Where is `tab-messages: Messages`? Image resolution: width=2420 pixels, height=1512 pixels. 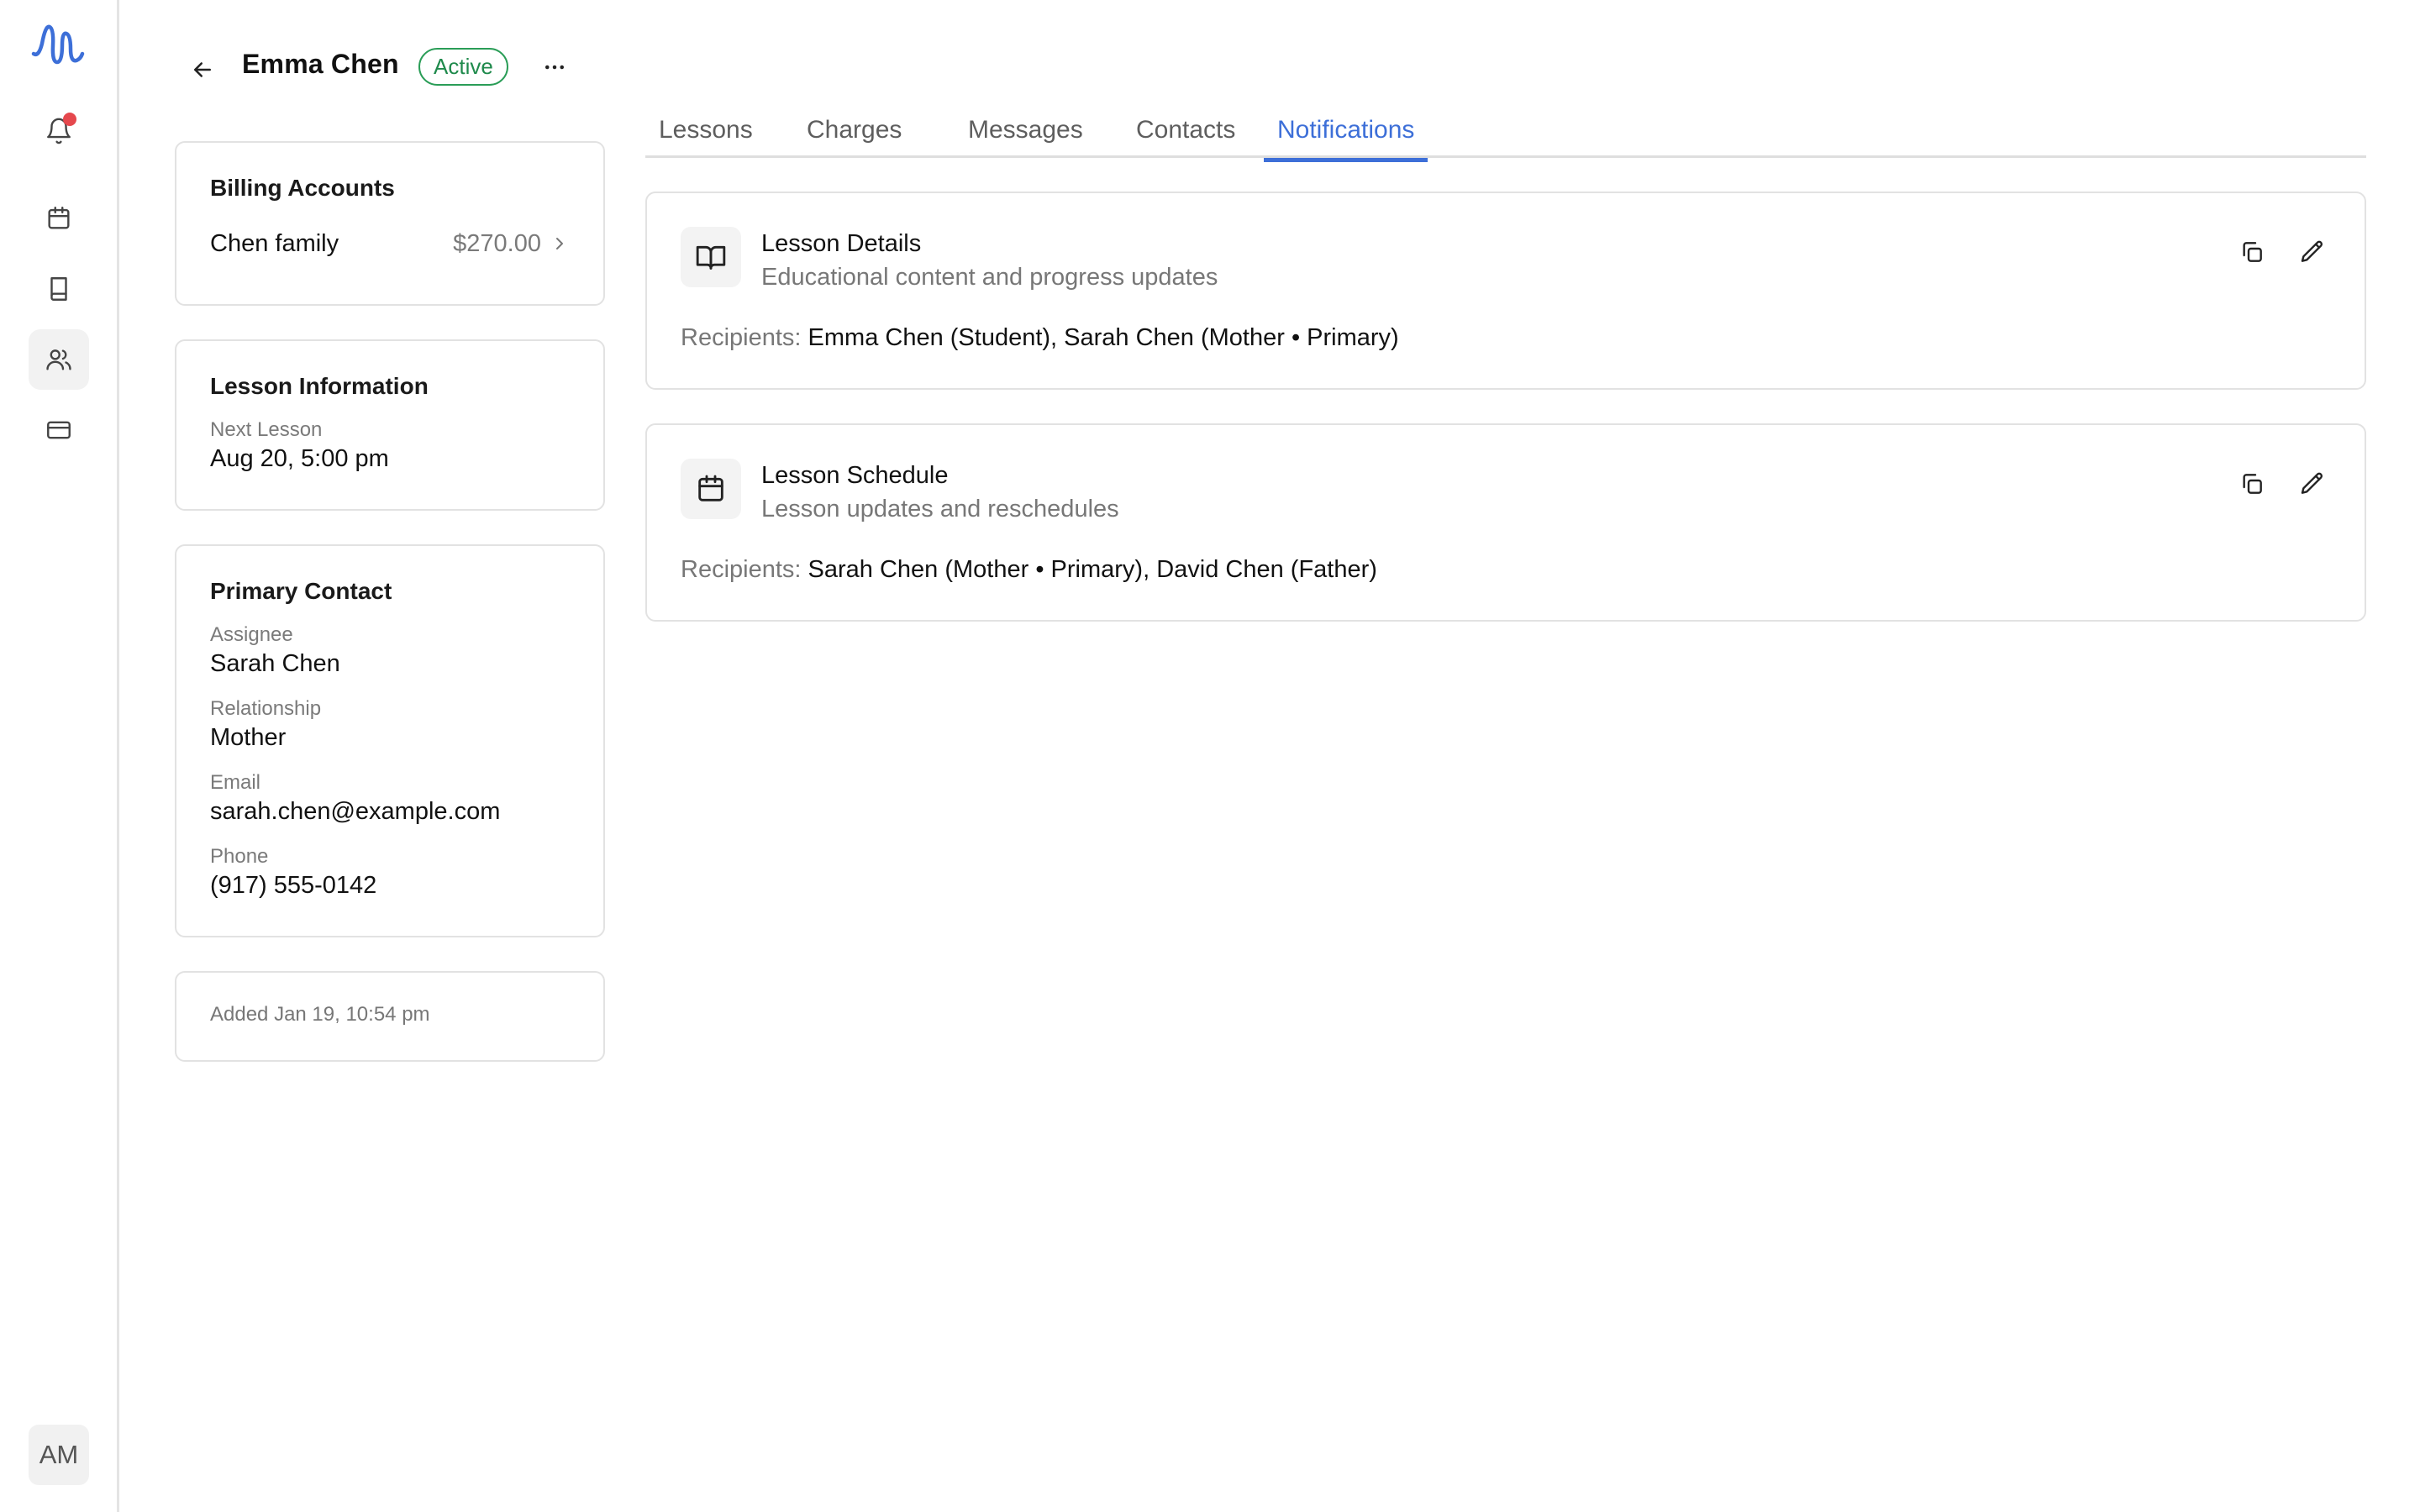
tab-messages: Messages is located at coordinates (1026, 136).